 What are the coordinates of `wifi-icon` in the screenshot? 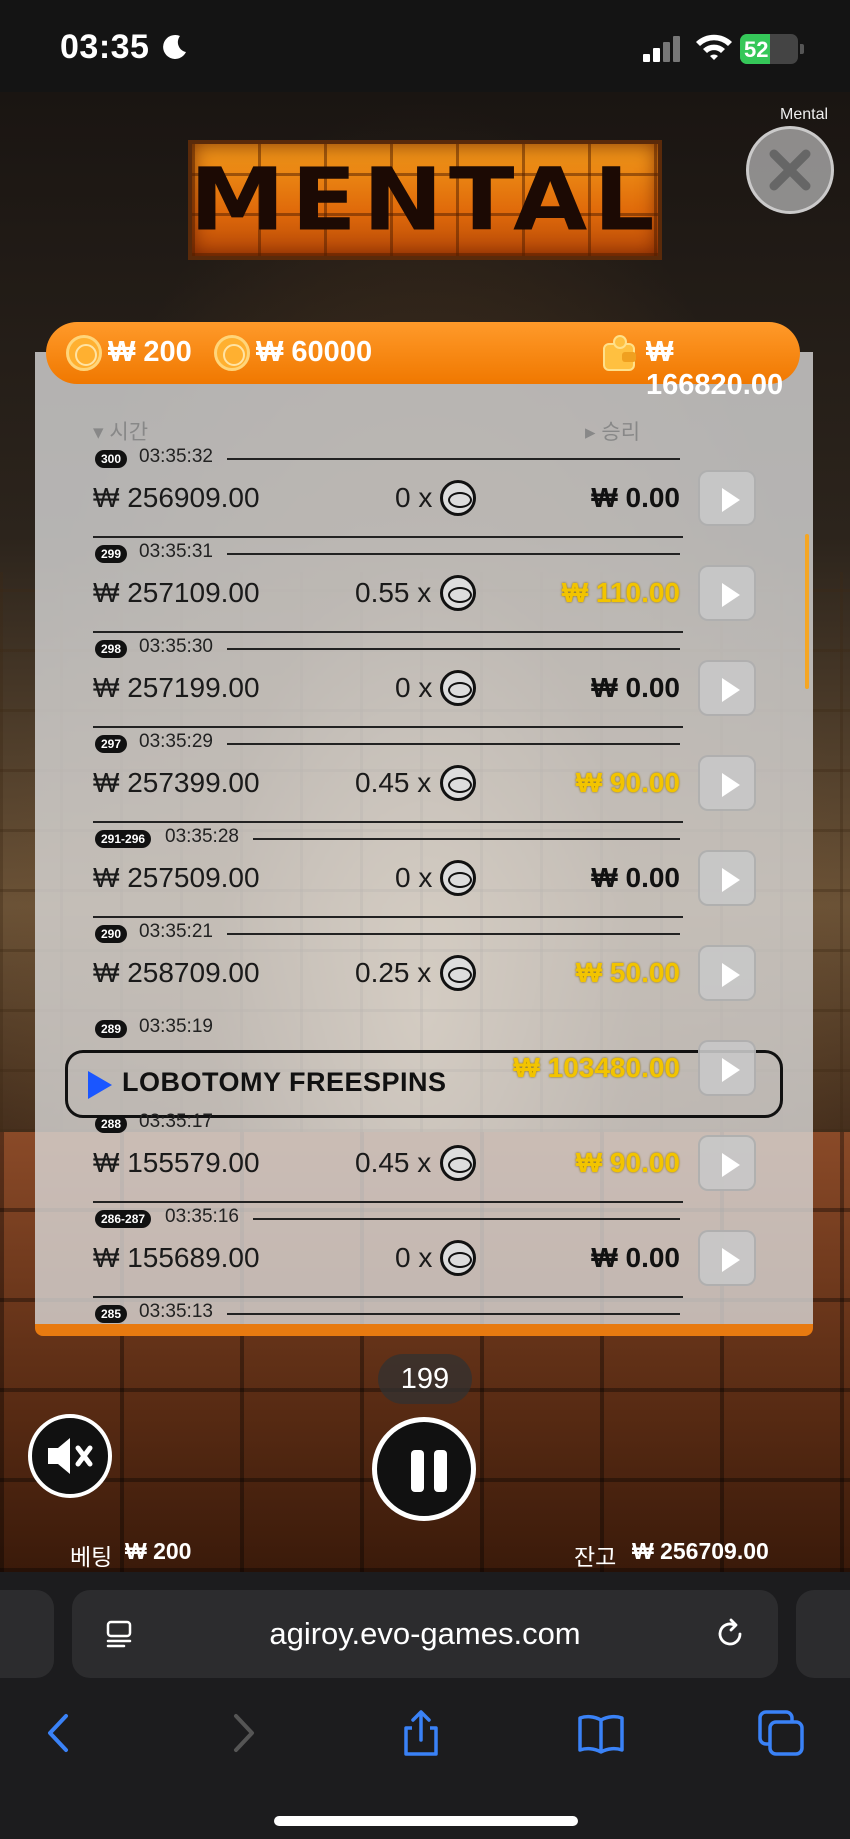 It's located at (714, 47).